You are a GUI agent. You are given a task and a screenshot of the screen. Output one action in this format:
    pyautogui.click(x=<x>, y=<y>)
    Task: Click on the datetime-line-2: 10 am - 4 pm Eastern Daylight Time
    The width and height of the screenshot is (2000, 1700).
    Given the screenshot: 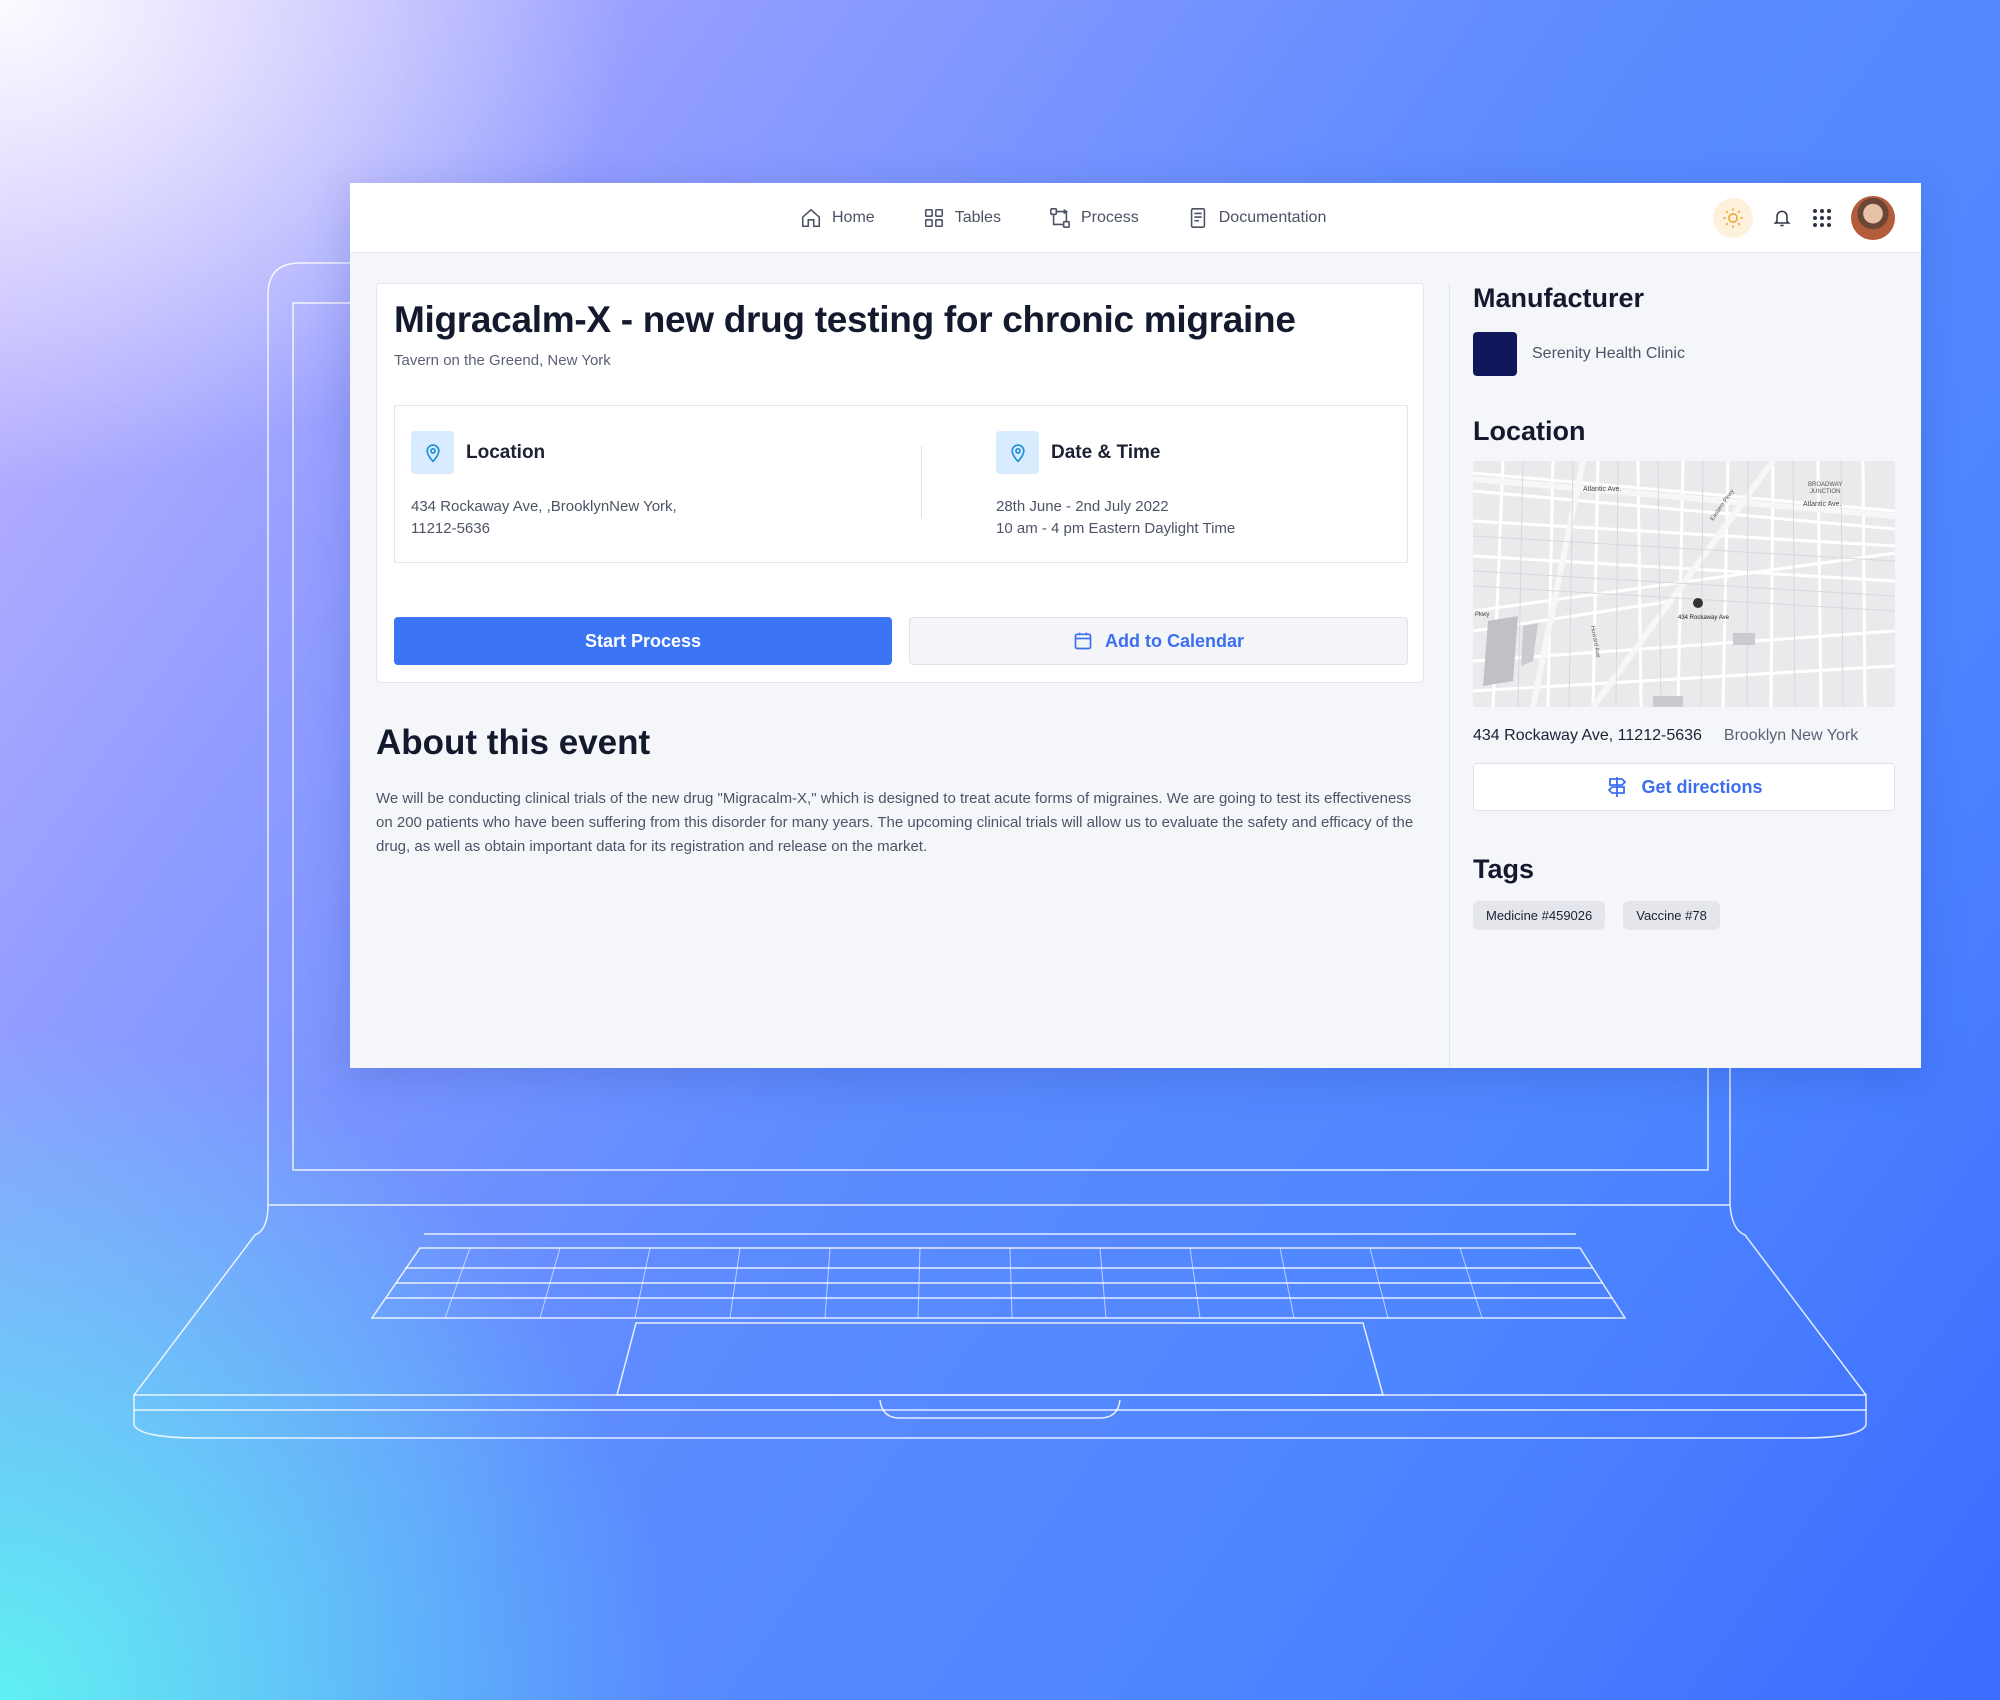 What is the action you would take?
    pyautogui.click(x=1116, y=528)
    